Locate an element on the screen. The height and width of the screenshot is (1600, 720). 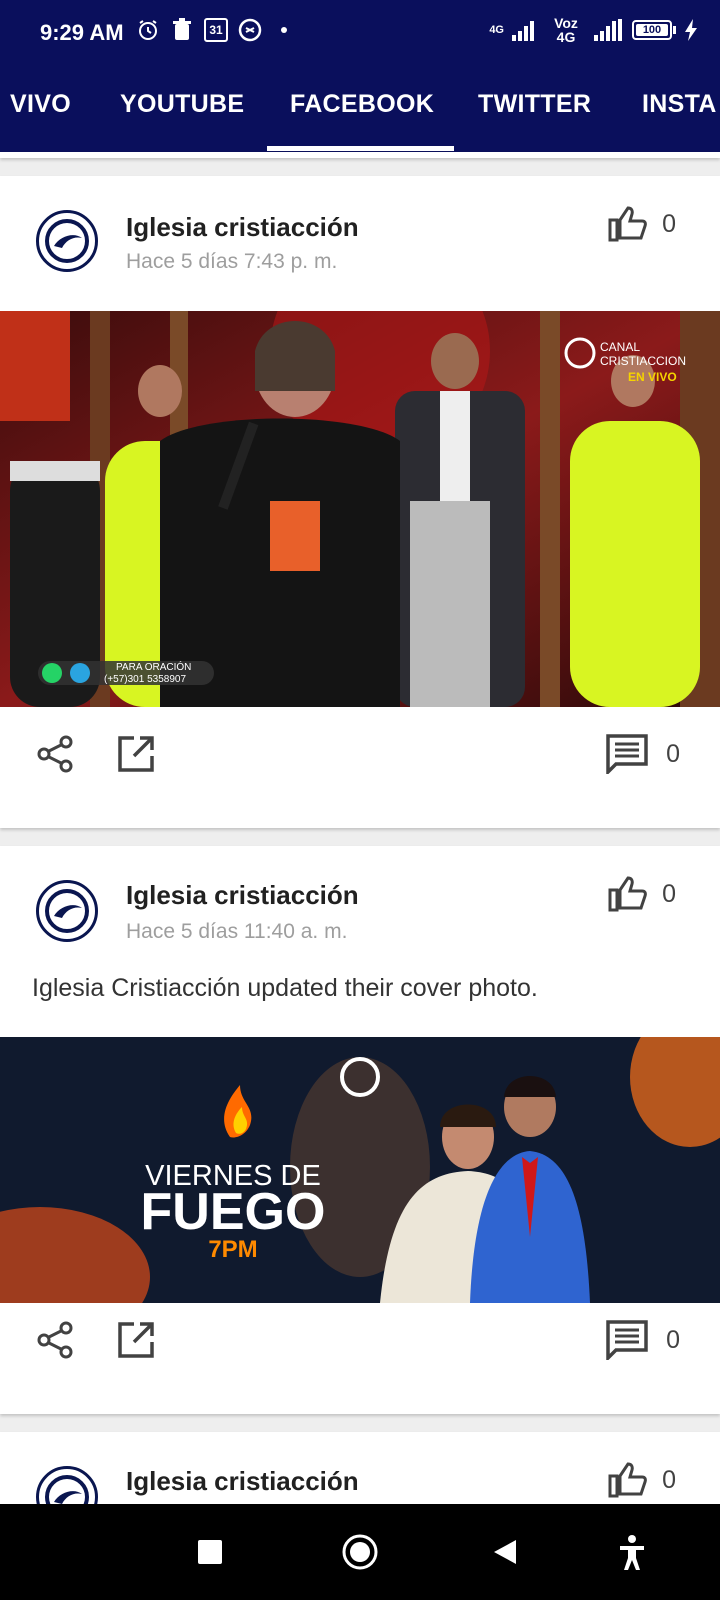
status-time: 9:29 AM is located at coordinates (82, 32).